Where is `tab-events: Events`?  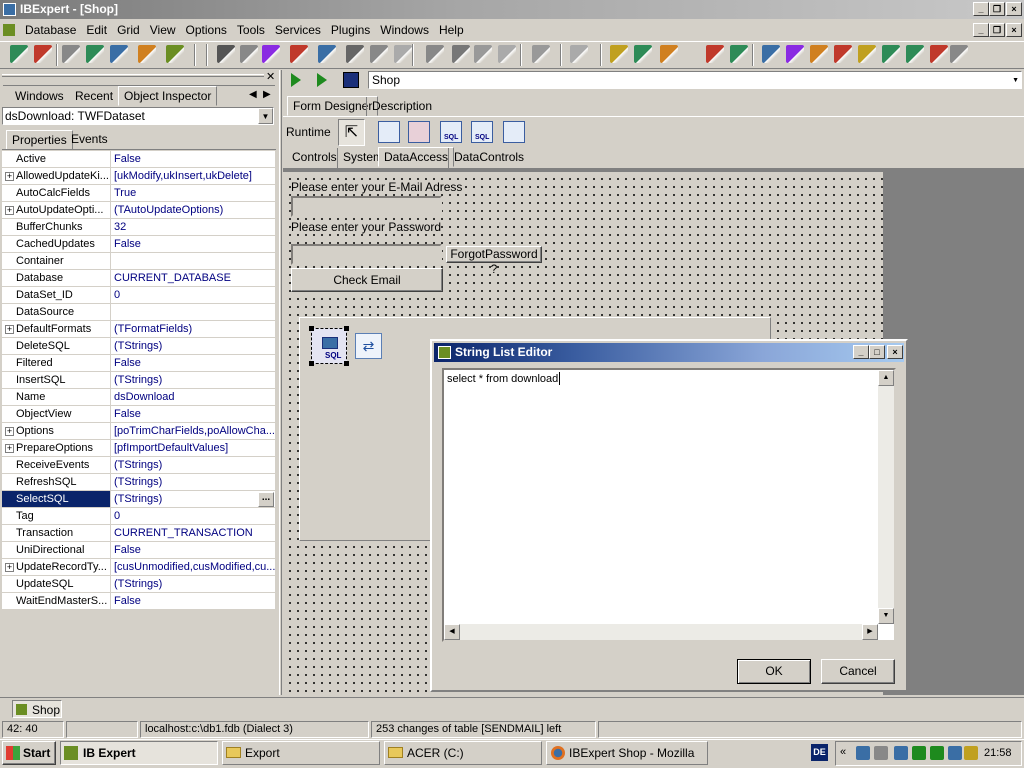
tab-events: Events is located at coordinates (89, 140).